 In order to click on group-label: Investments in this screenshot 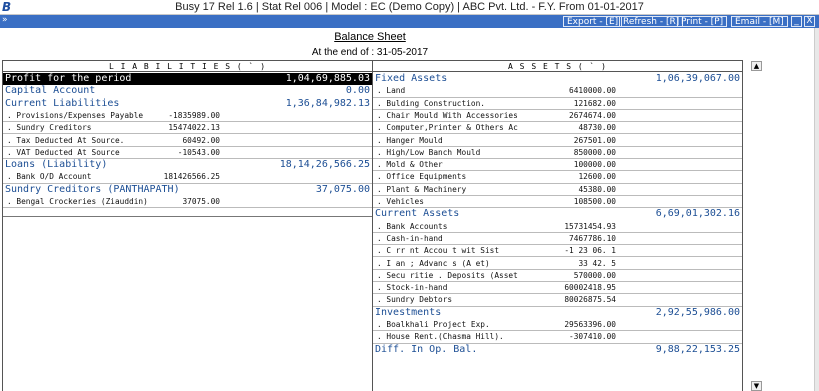, I will do `click(408, 312)`.